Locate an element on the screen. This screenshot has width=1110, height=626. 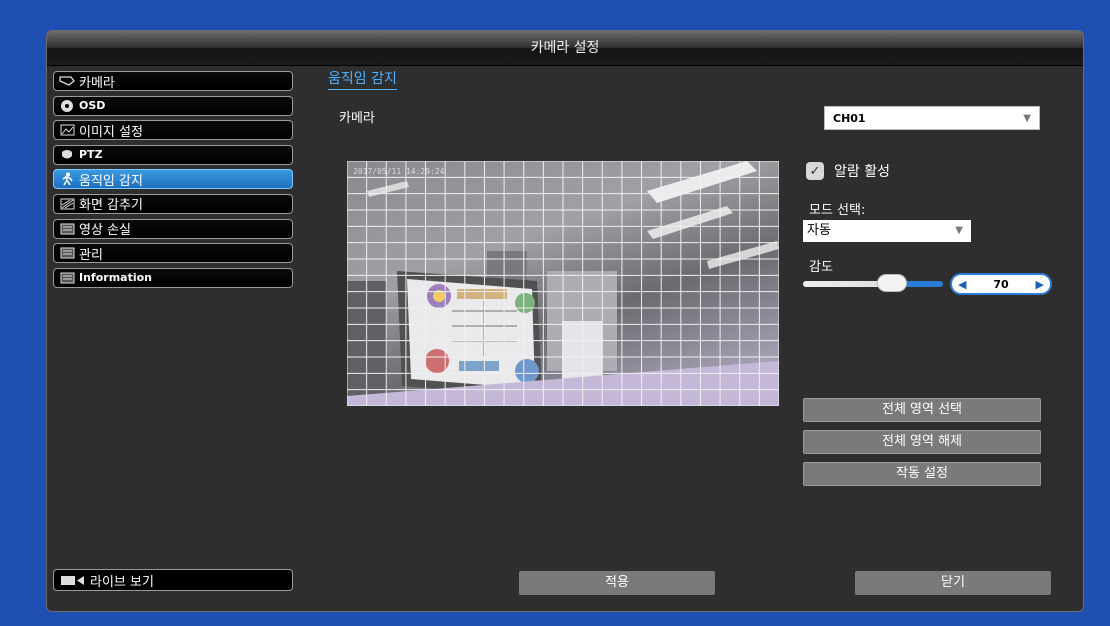
sidebar-item-label: 화면 감추기 is located at coordinates (111, 206).